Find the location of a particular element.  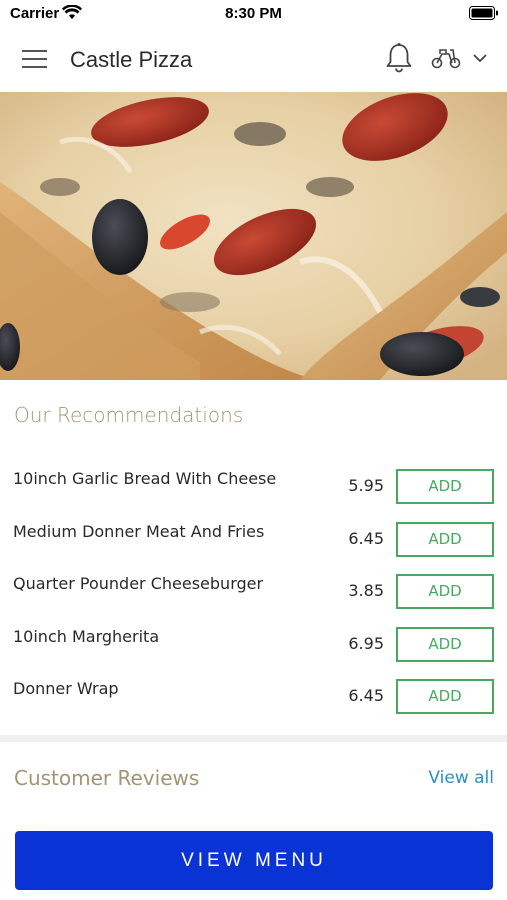

bell-icon is located at coordinates (399, 58).